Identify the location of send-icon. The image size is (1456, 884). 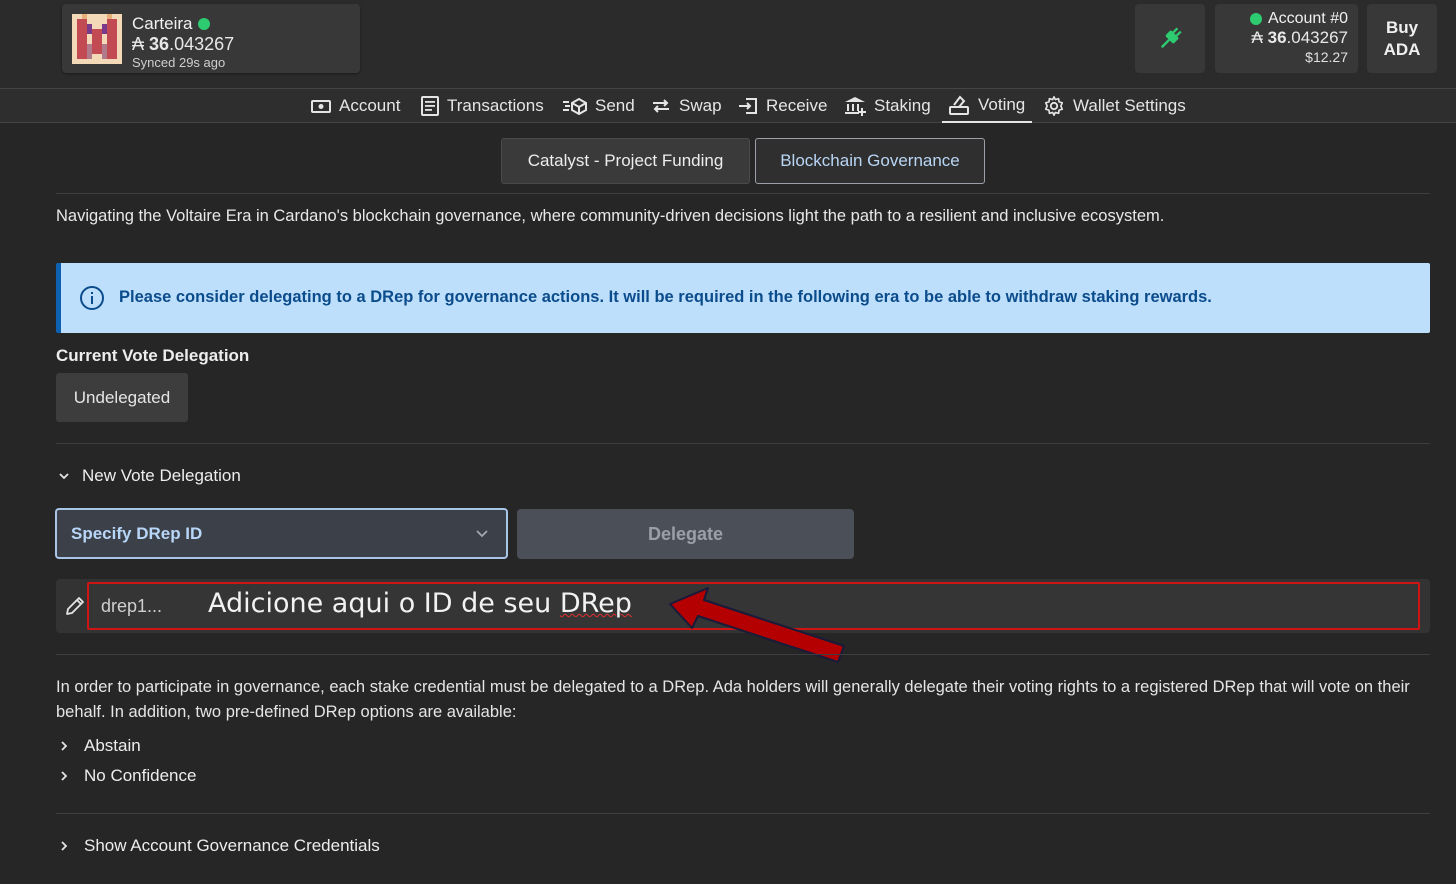
(575, 106).